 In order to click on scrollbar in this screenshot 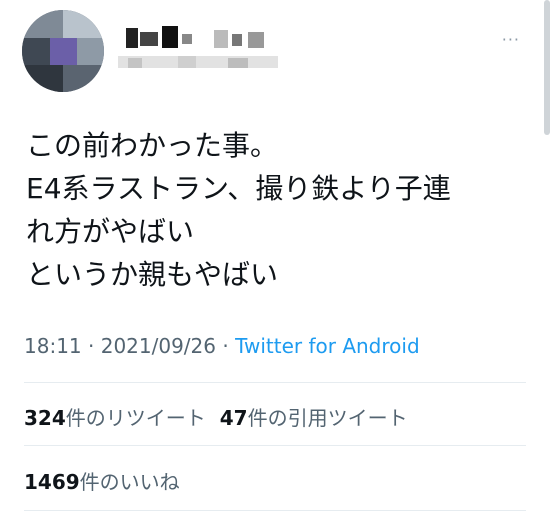, I will do `click(547, 67)`.